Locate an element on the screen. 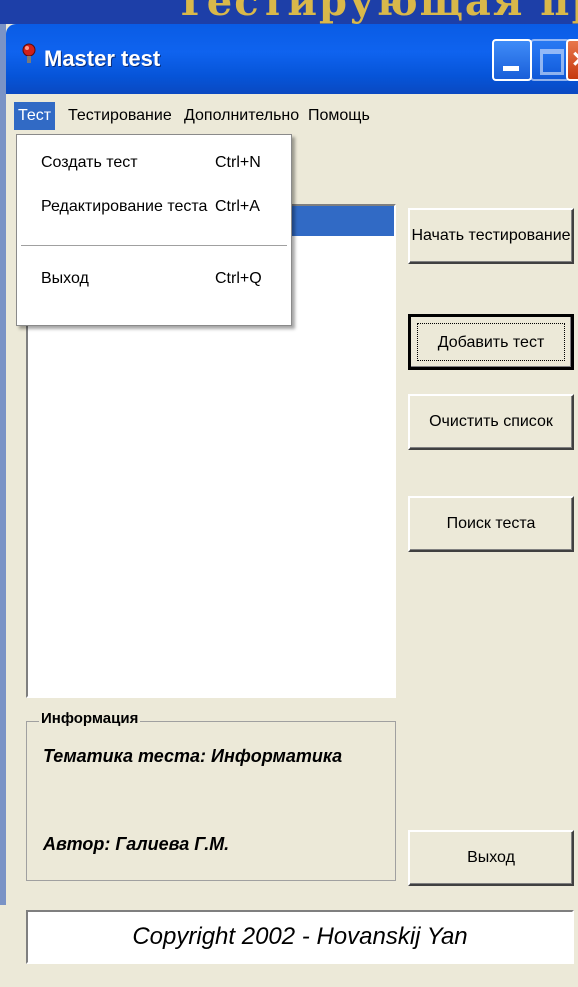 The image size is (578, 987). menu-exit: Выход Ctrl+Q is located at coordinates (154, 279).